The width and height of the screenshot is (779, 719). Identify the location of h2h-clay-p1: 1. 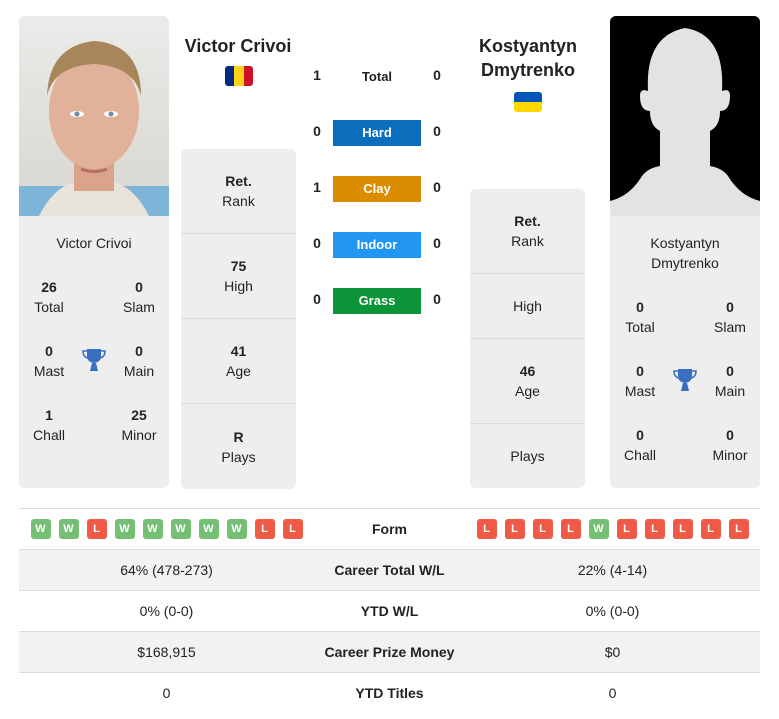
(317, 187).